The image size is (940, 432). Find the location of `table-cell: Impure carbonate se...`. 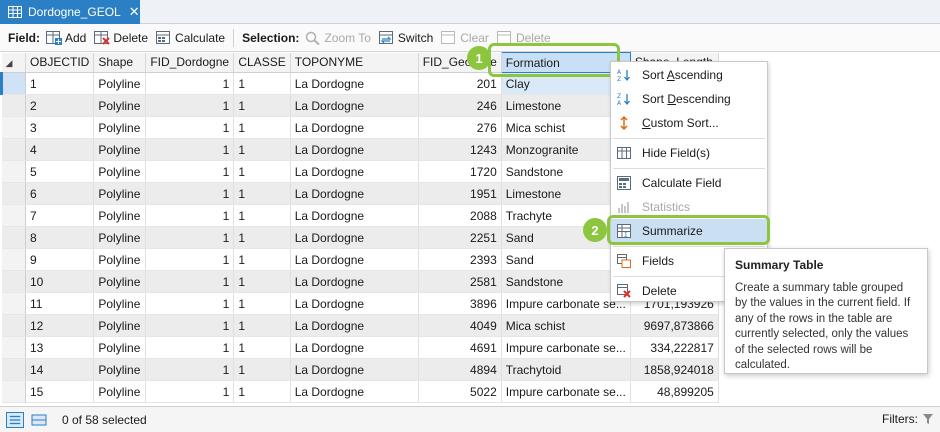

table-cell: Impure carbonate se... is located at coordinates (566, 391).